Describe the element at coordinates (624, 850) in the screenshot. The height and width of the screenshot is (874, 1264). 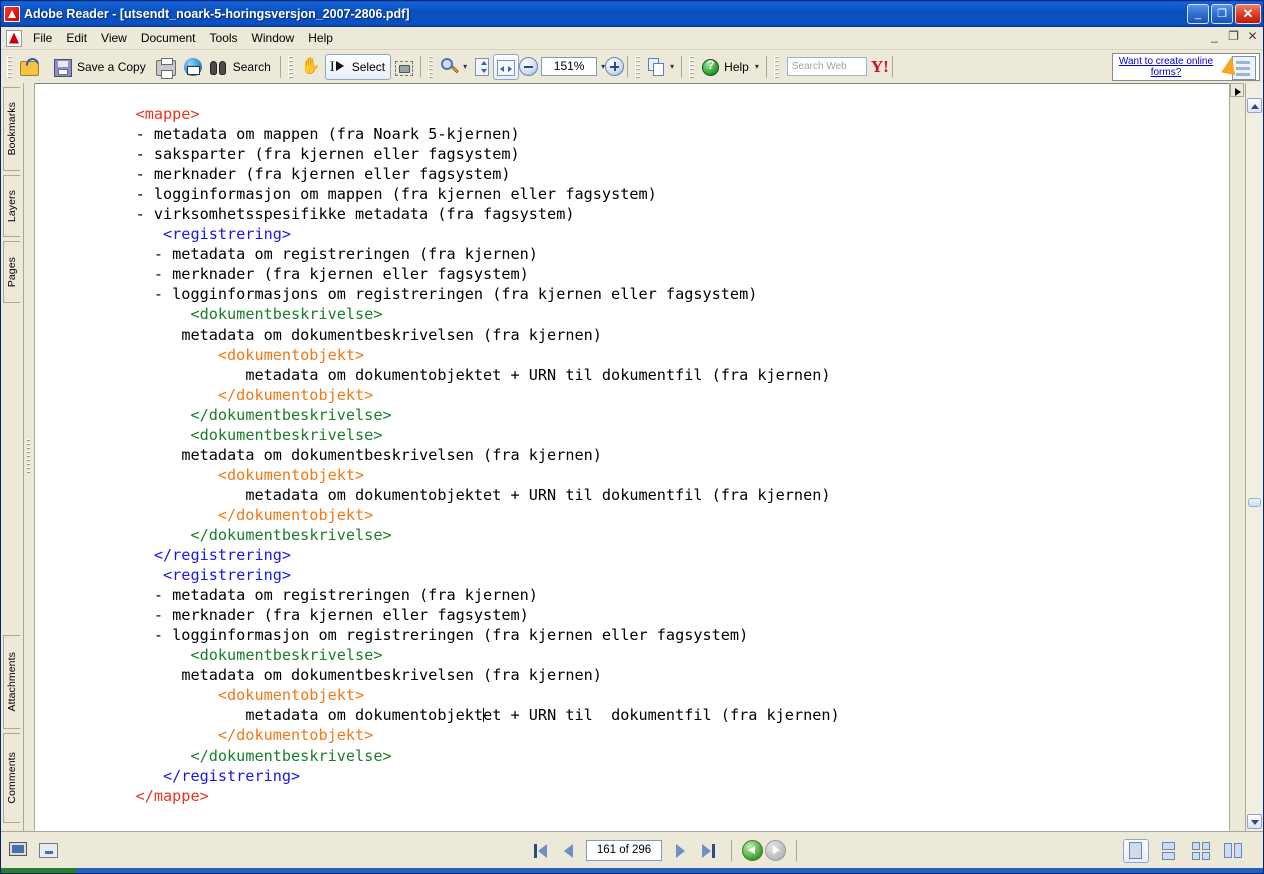
I see `page-number-input: 161 of 296` at that location.